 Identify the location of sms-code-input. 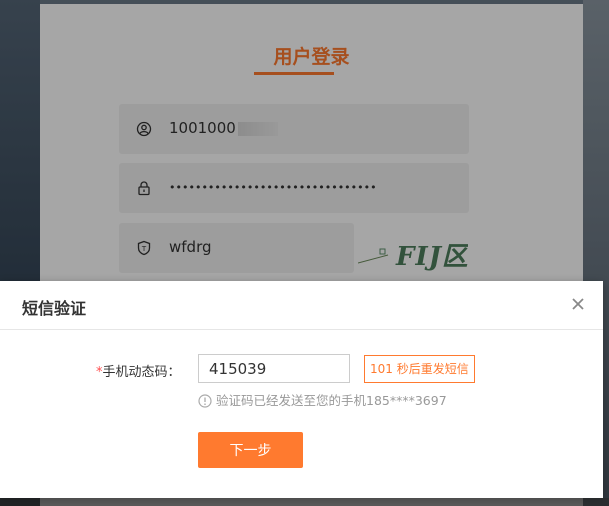
(274, 368).